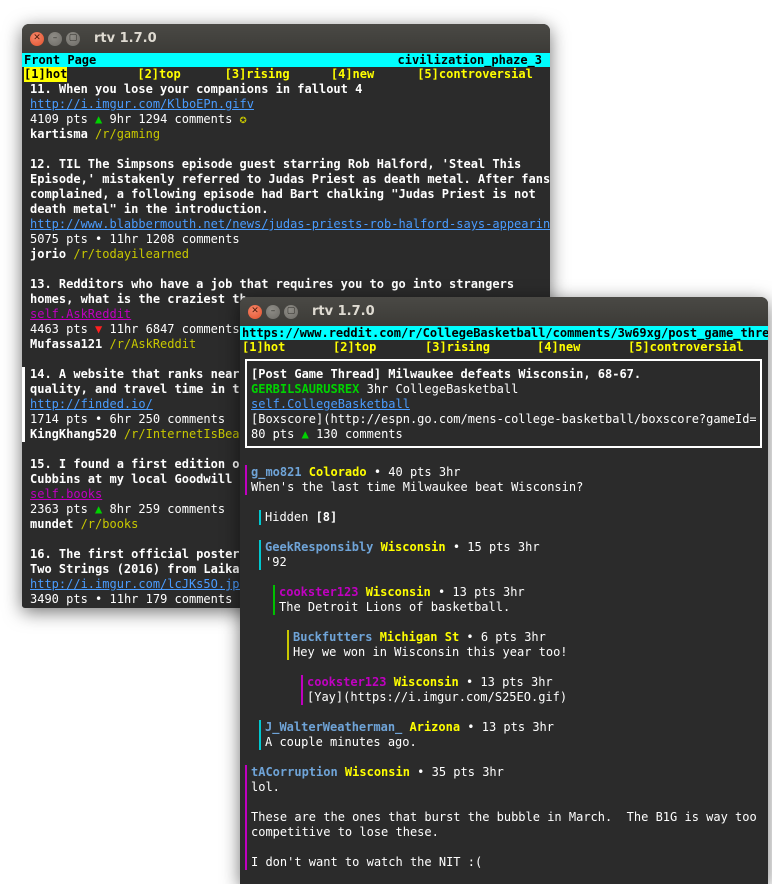 This screenshot has height=884, width=772. Describe the element at coordinates (181, 509) in the screenshot. I see `post-comments: 259 comments` at that location.